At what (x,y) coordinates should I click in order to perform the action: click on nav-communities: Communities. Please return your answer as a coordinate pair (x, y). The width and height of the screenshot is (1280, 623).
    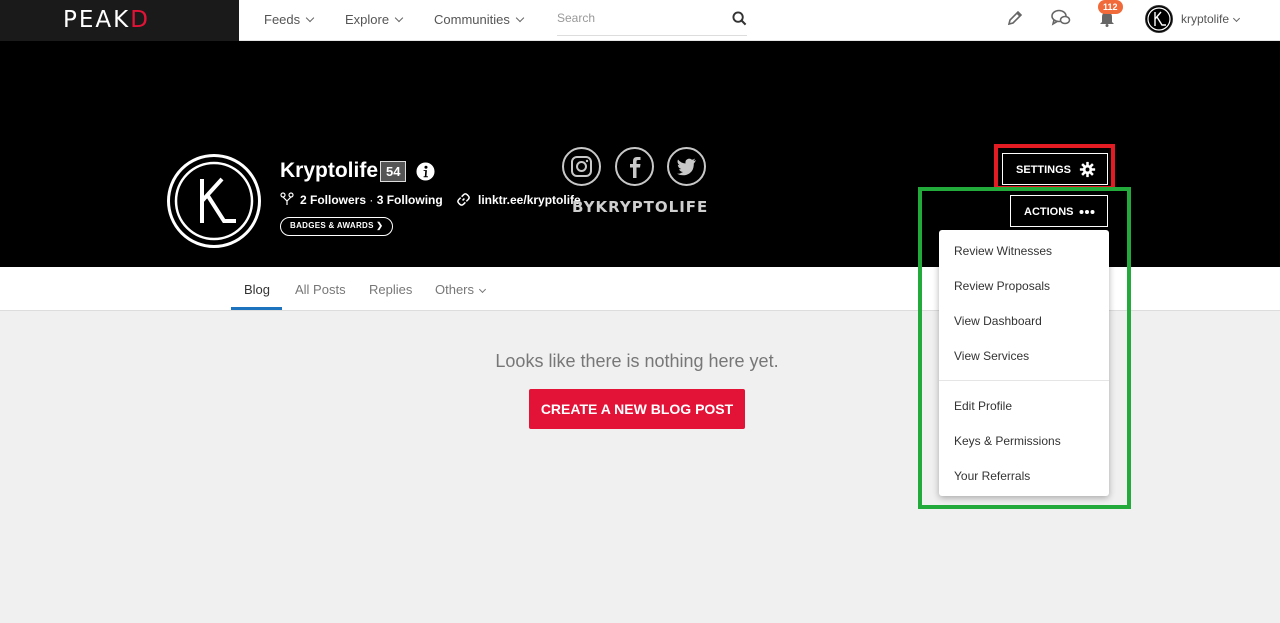
    Looking at the image, I should click on (479, 19).